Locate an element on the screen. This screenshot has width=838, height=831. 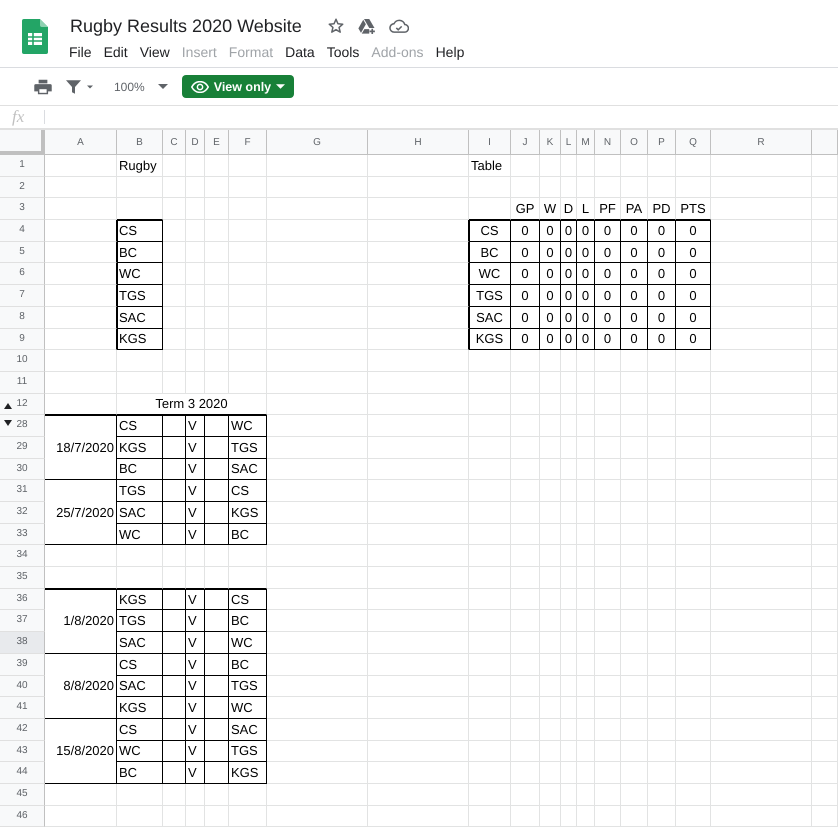
row-header: 34 is located at coordinates (22, 556).